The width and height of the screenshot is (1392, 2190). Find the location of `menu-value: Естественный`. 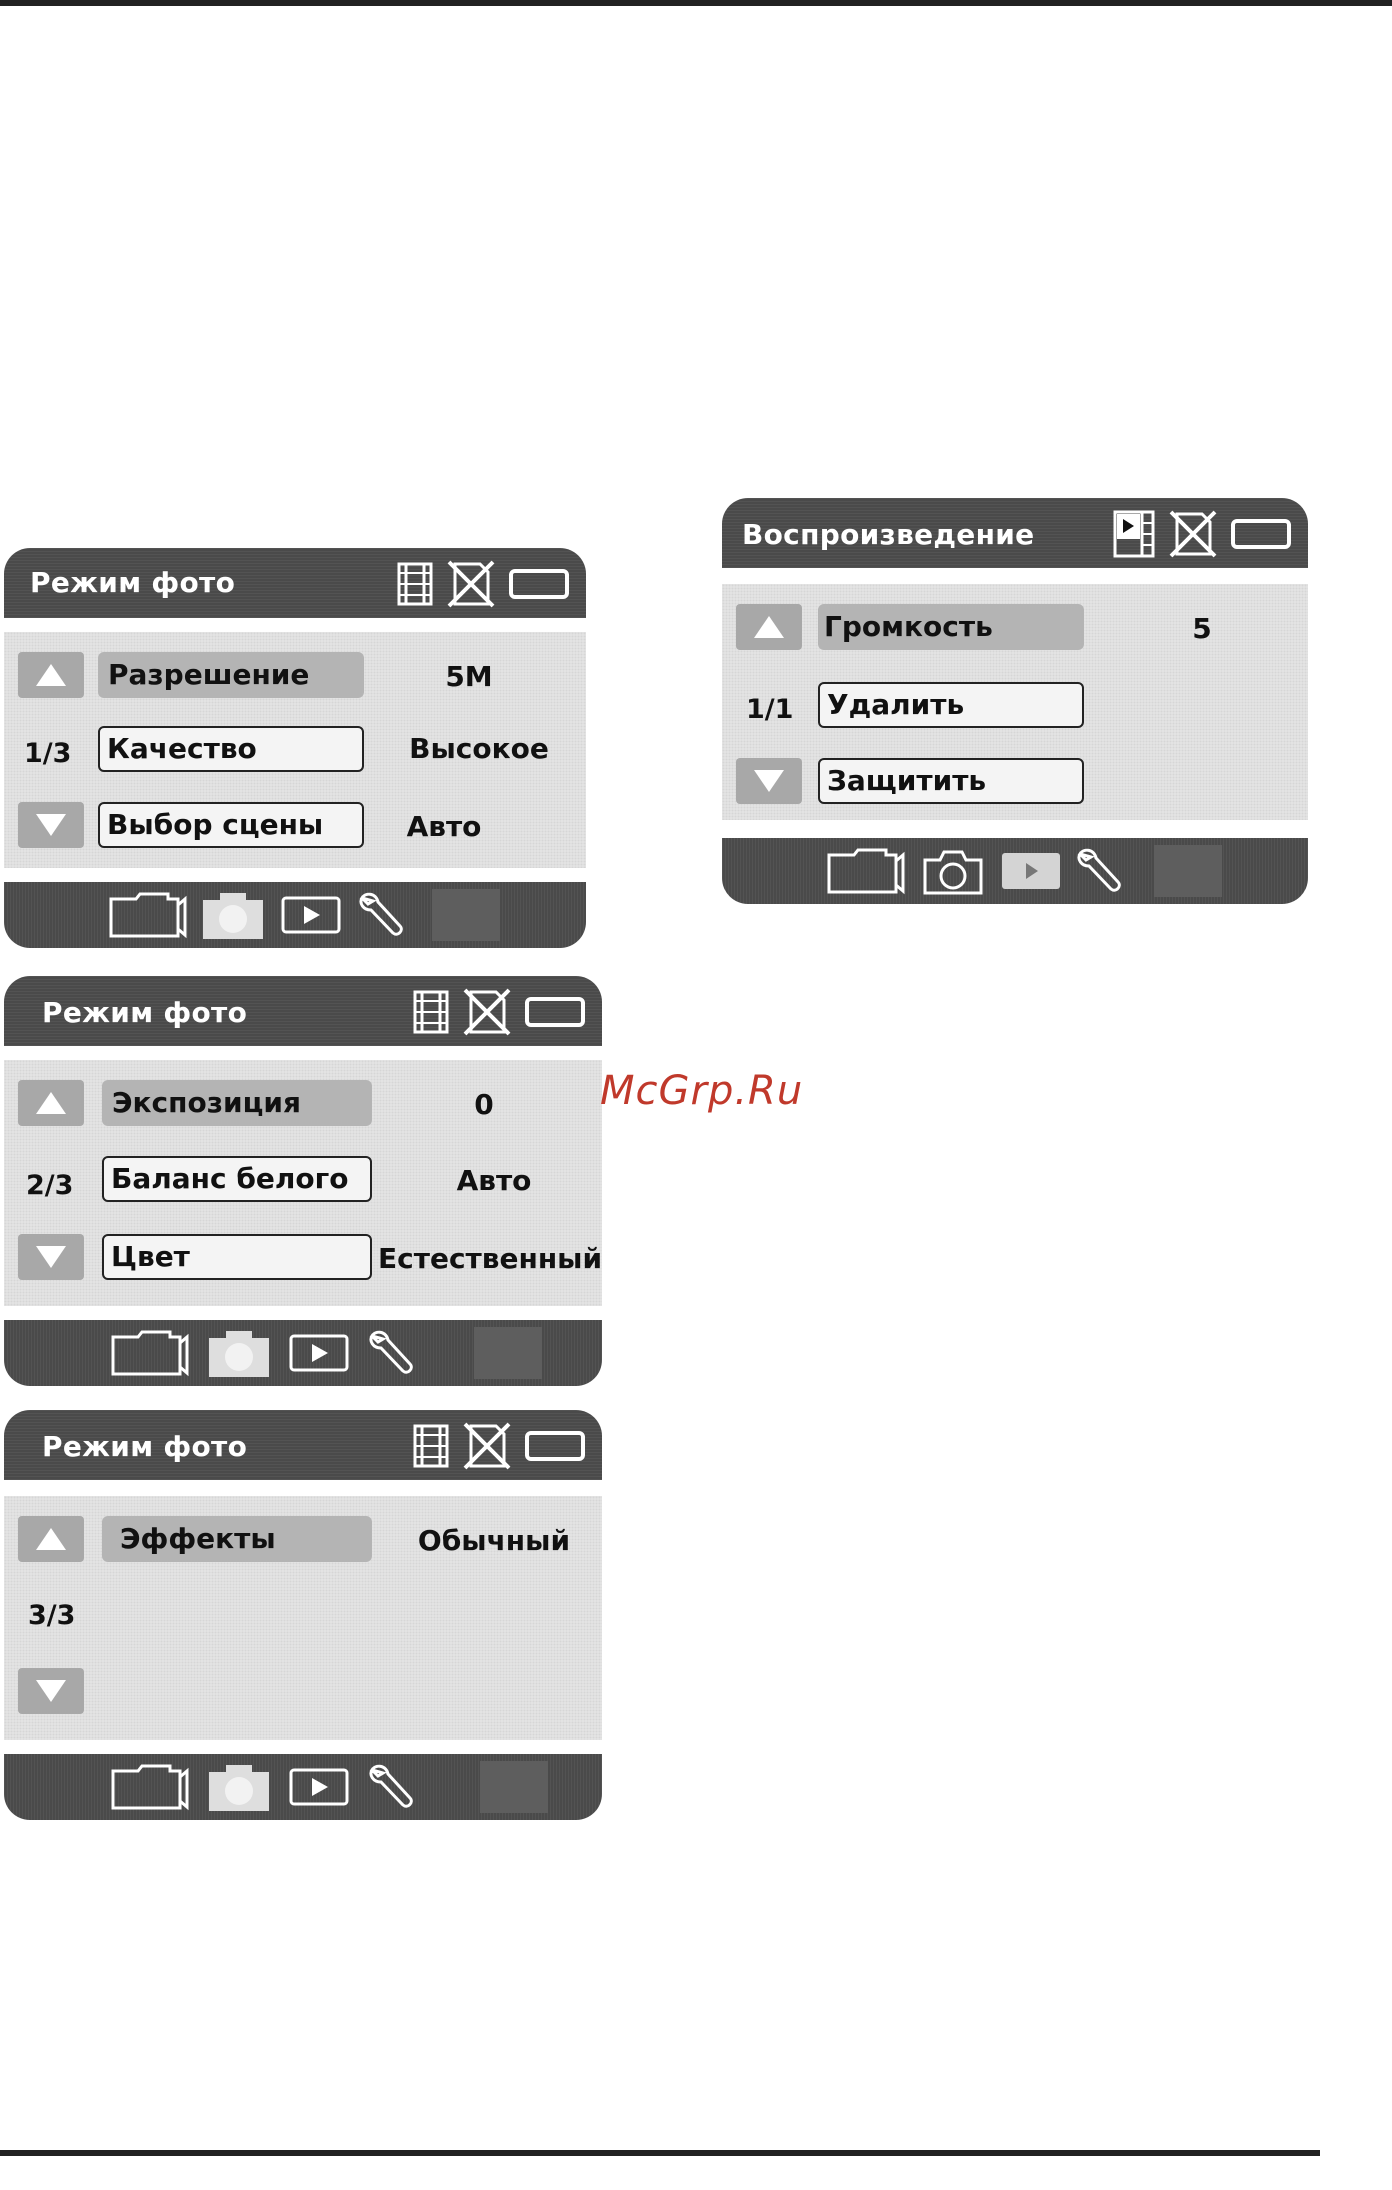

menu-value: Естественный is located at coordinates (490, 1258).